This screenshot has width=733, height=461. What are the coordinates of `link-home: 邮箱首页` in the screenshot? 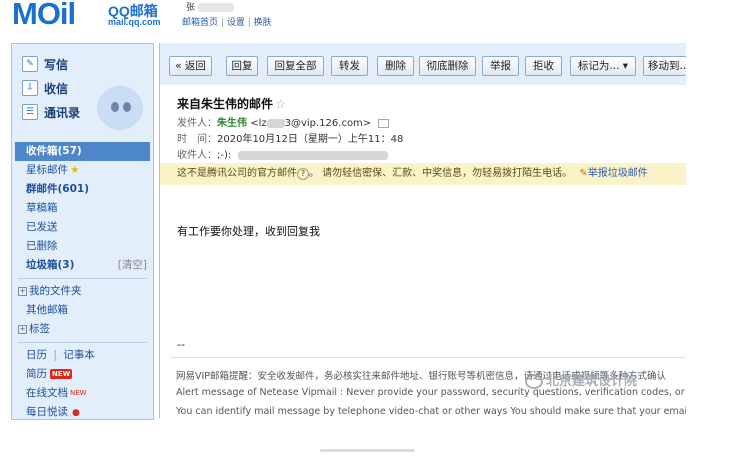 It's located at (200, 23).